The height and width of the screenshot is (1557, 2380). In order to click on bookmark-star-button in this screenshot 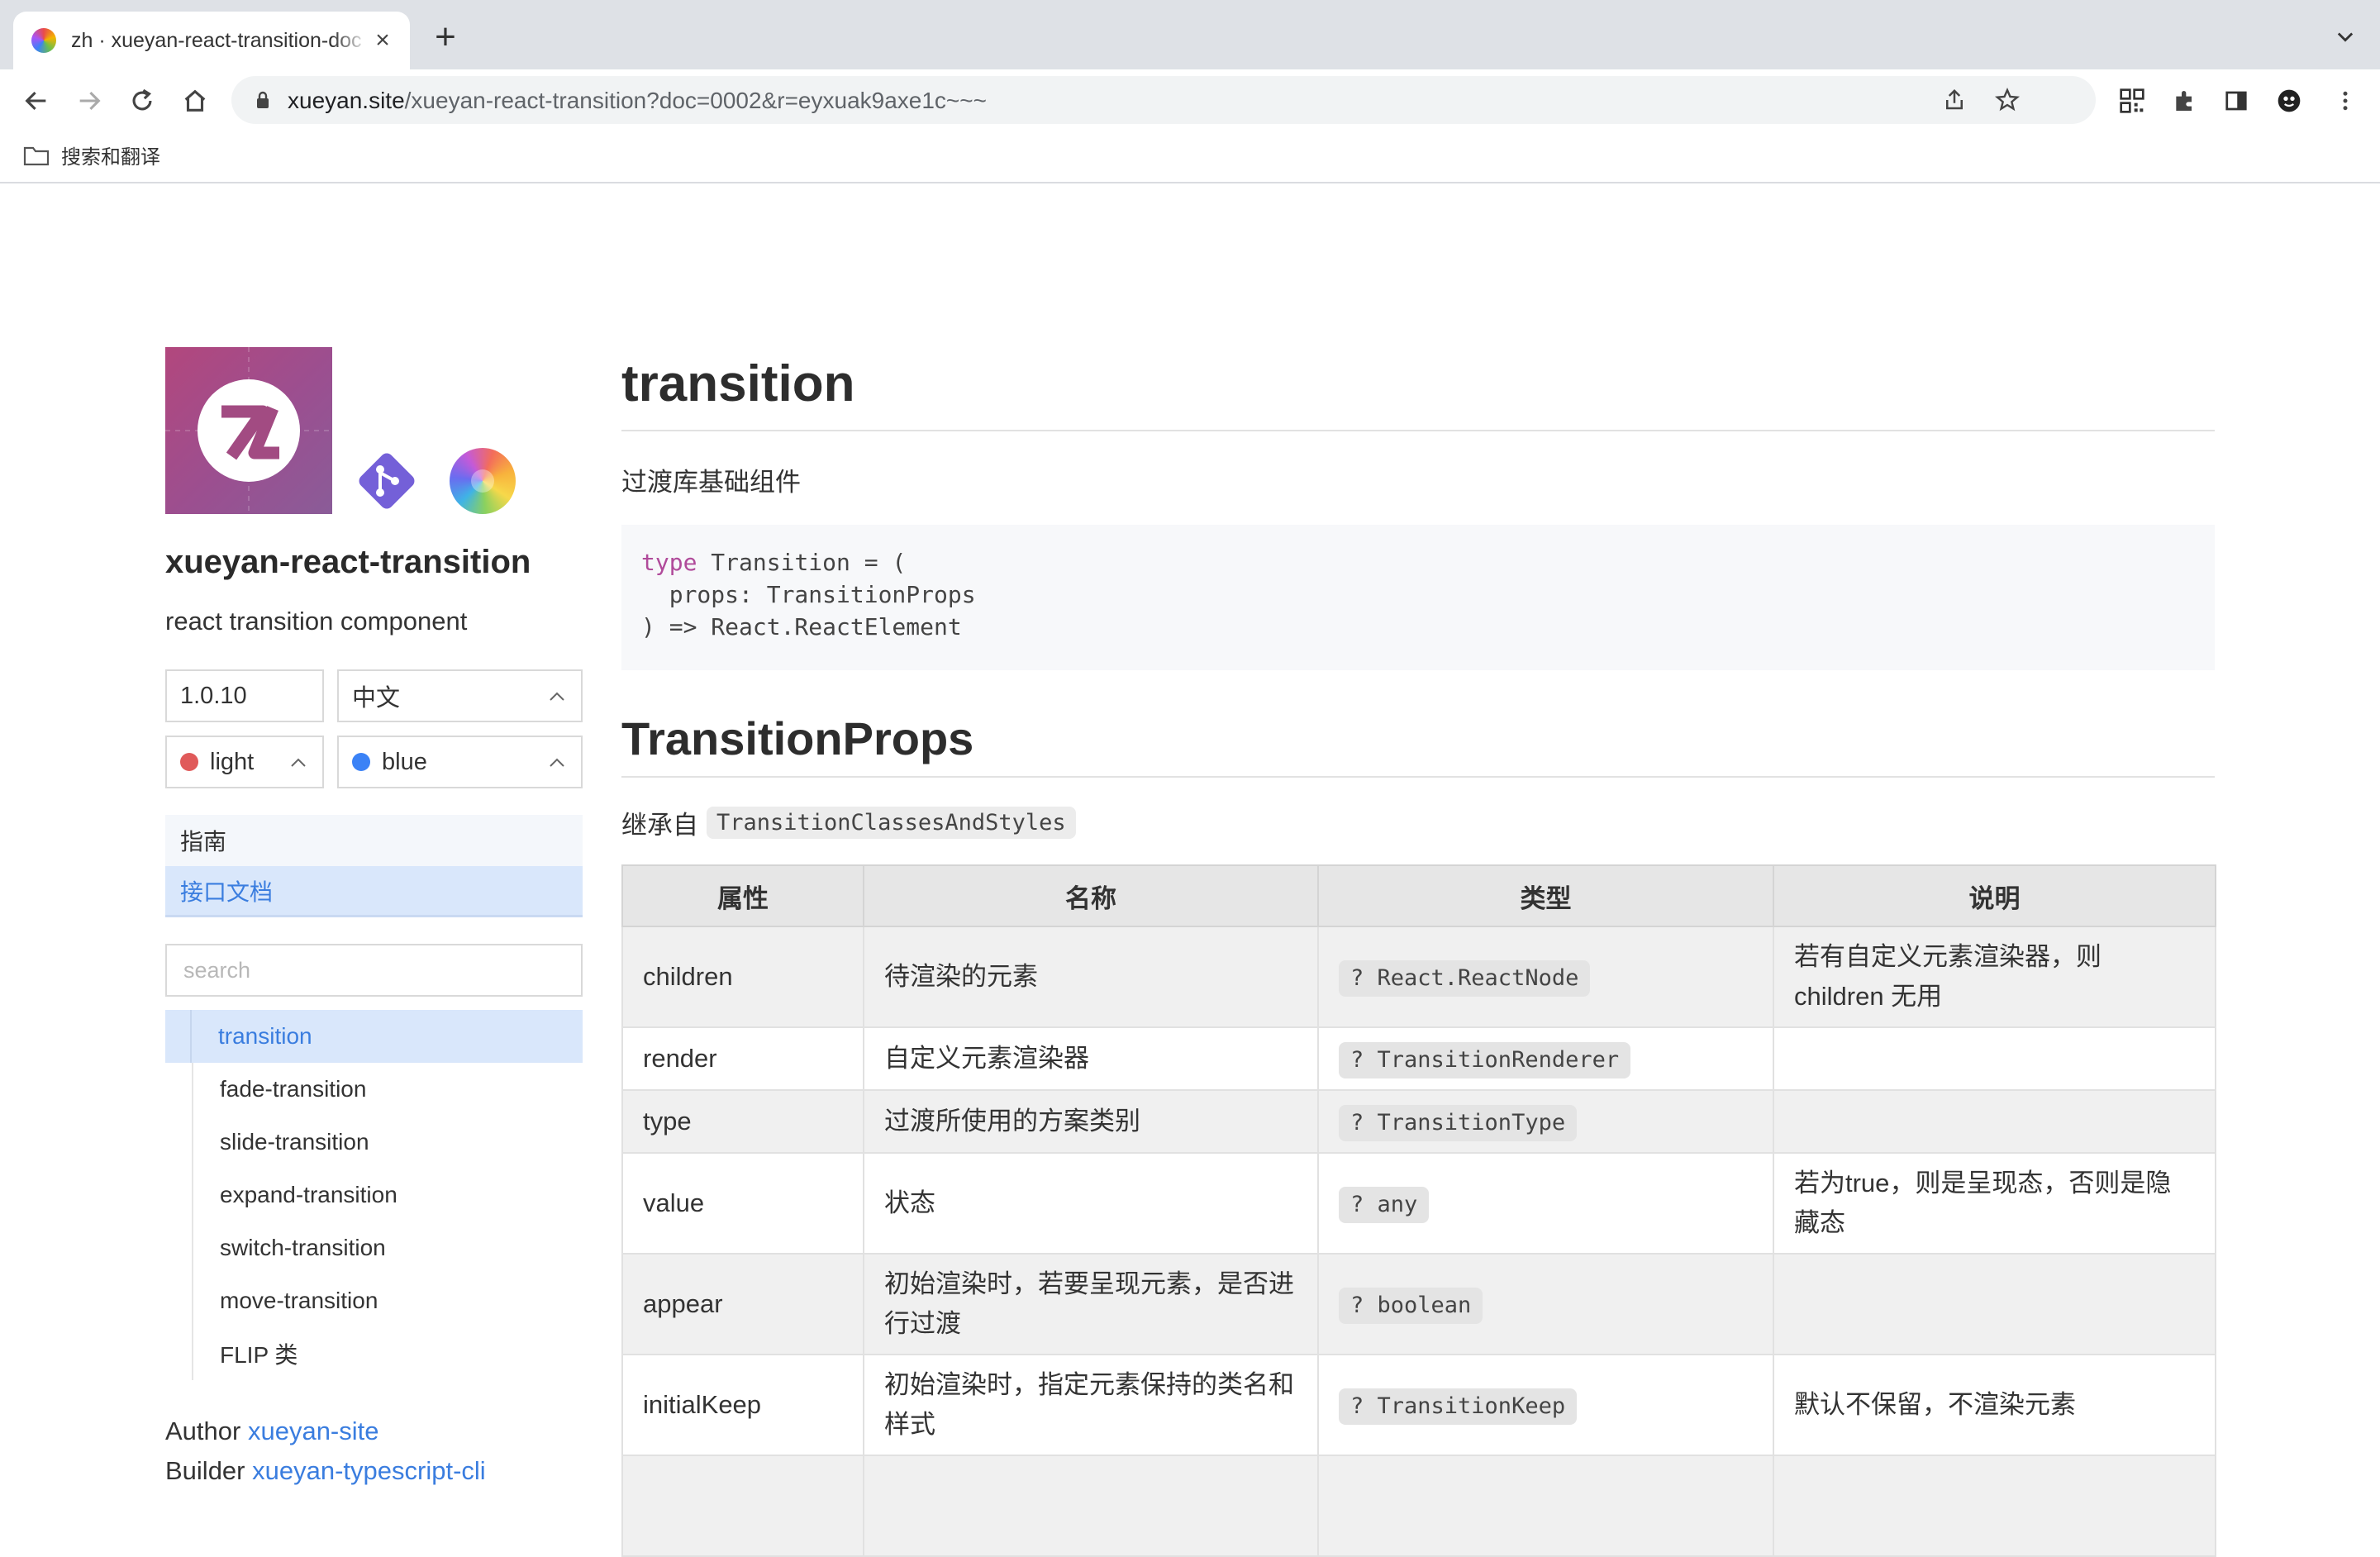, I will do `click(2007, 100)`.